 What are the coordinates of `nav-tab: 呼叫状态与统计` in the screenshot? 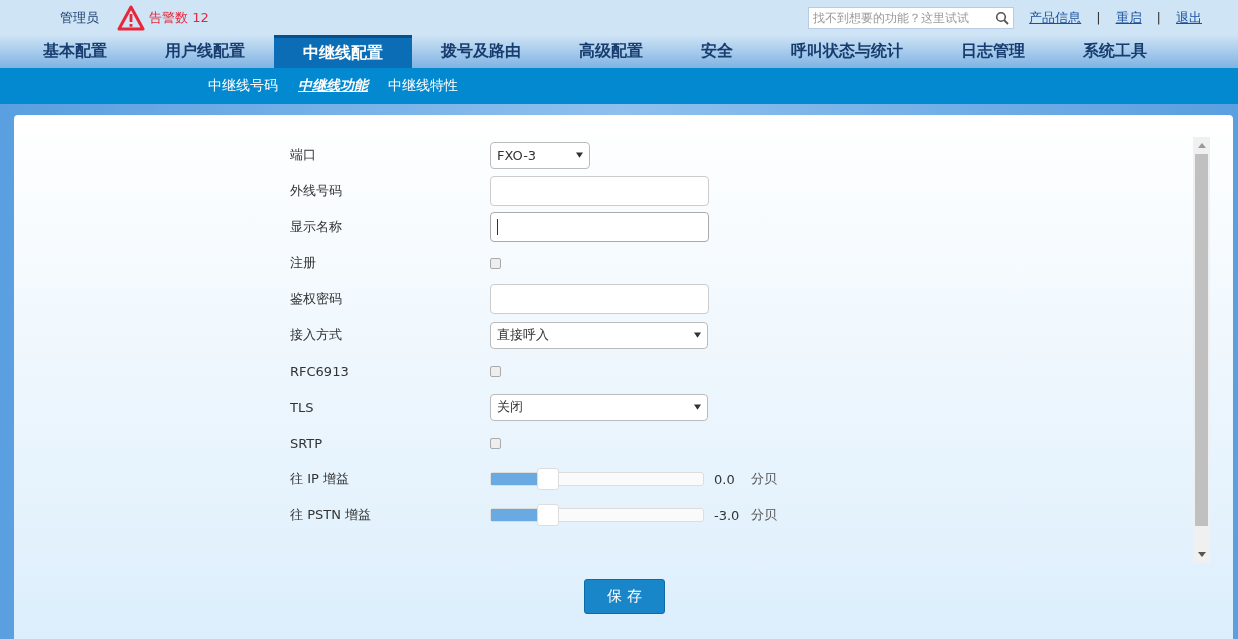 It's located at (847, 51).